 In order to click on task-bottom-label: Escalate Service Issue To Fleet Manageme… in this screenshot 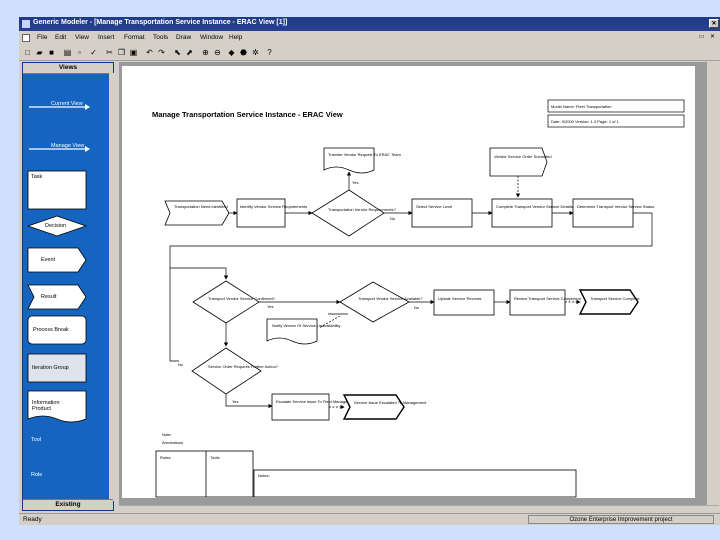, I will do `click(316, 401)`.